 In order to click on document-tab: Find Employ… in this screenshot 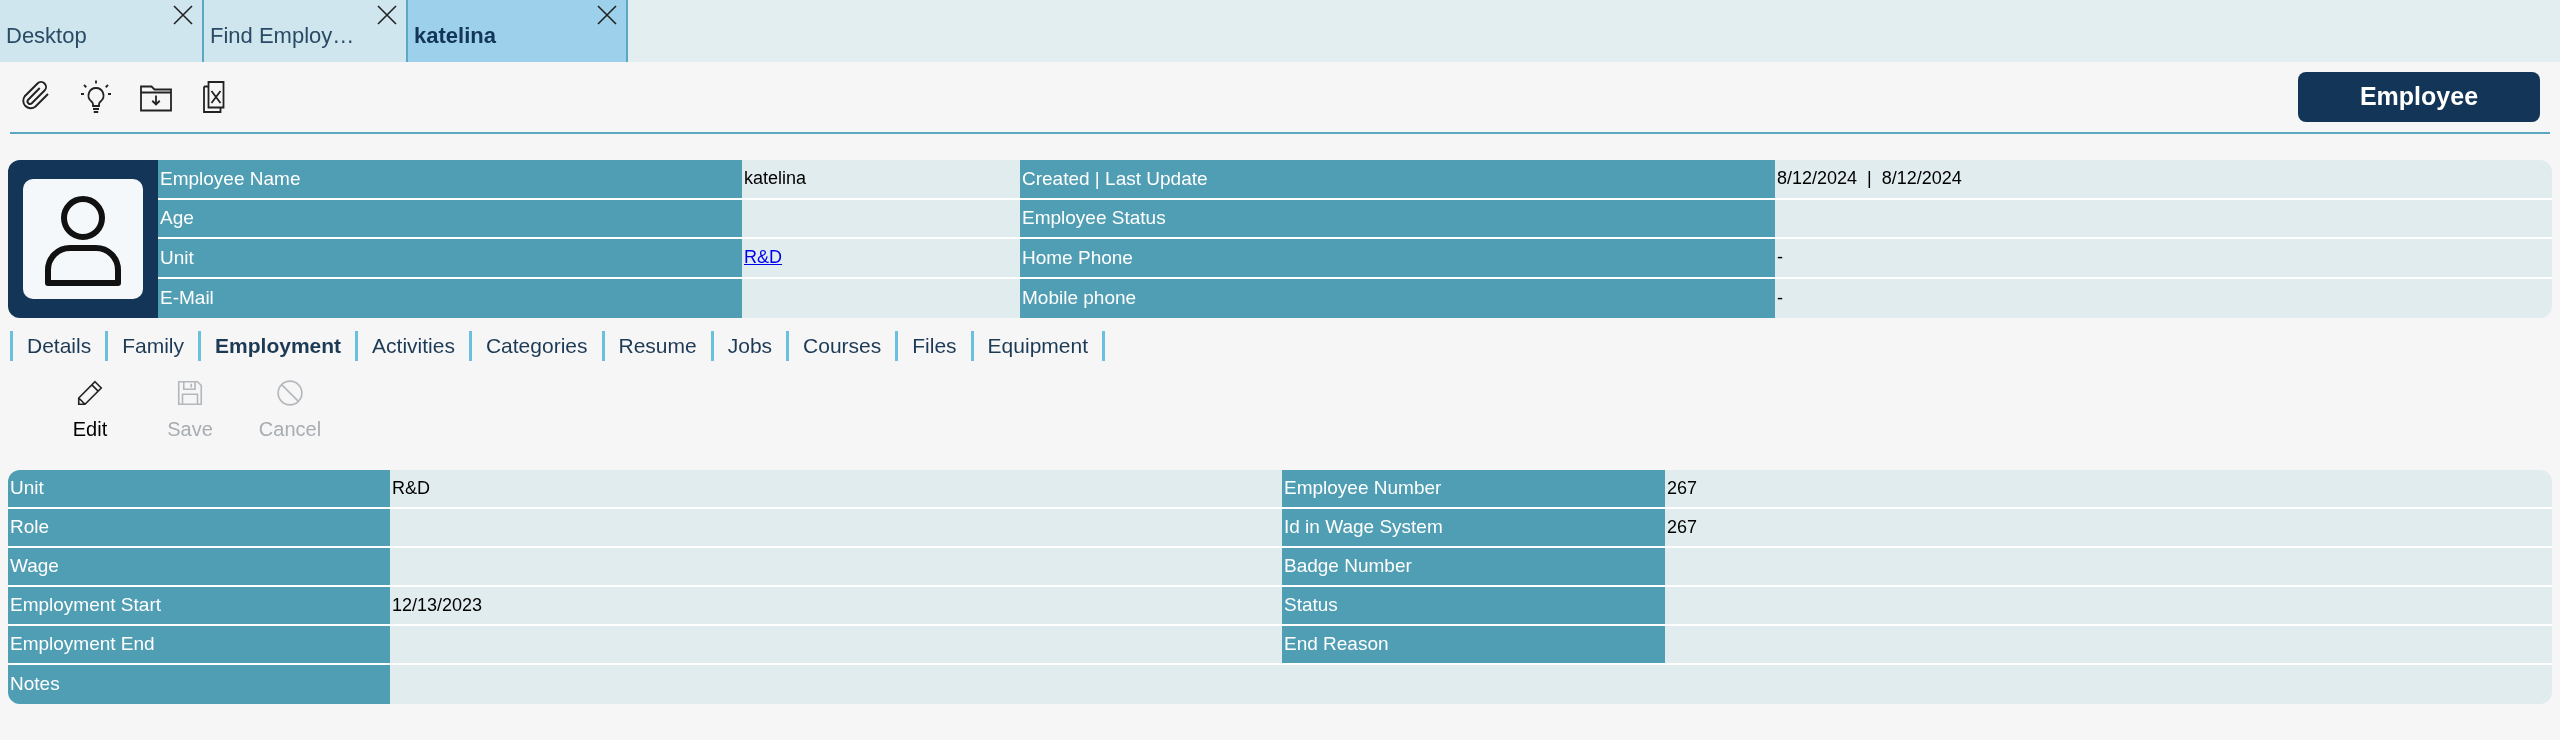, I will do `click(306, 31)`.